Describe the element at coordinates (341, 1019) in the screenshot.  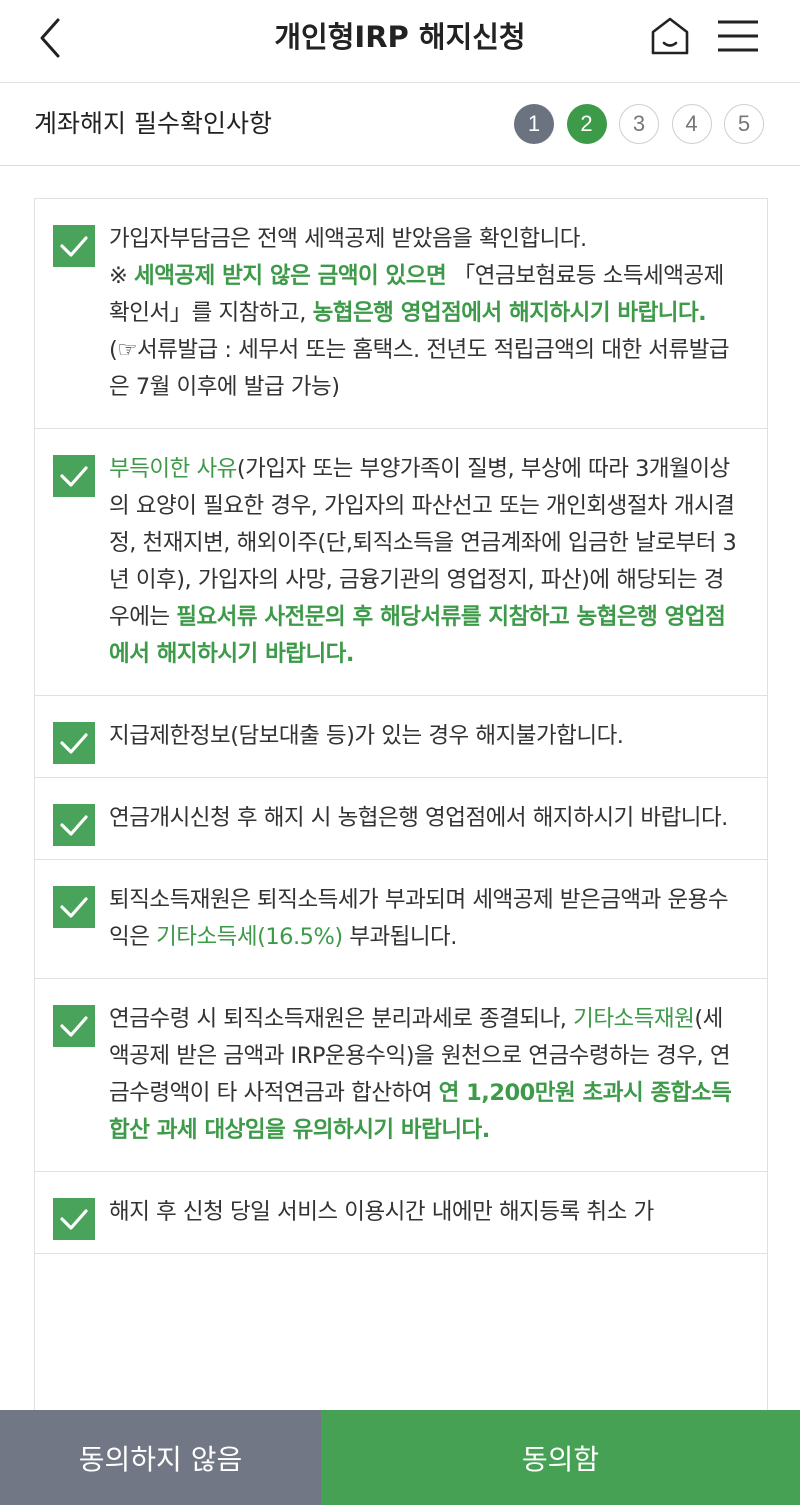
I see `body-text: 연금수령 시 퇴직소득재원은 분리과세로 종결되나,` at that location.